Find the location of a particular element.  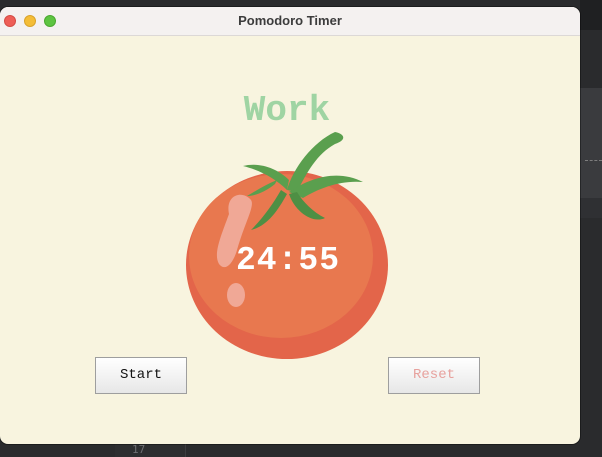

mode-label: Work is located at coordinates (287, 110).